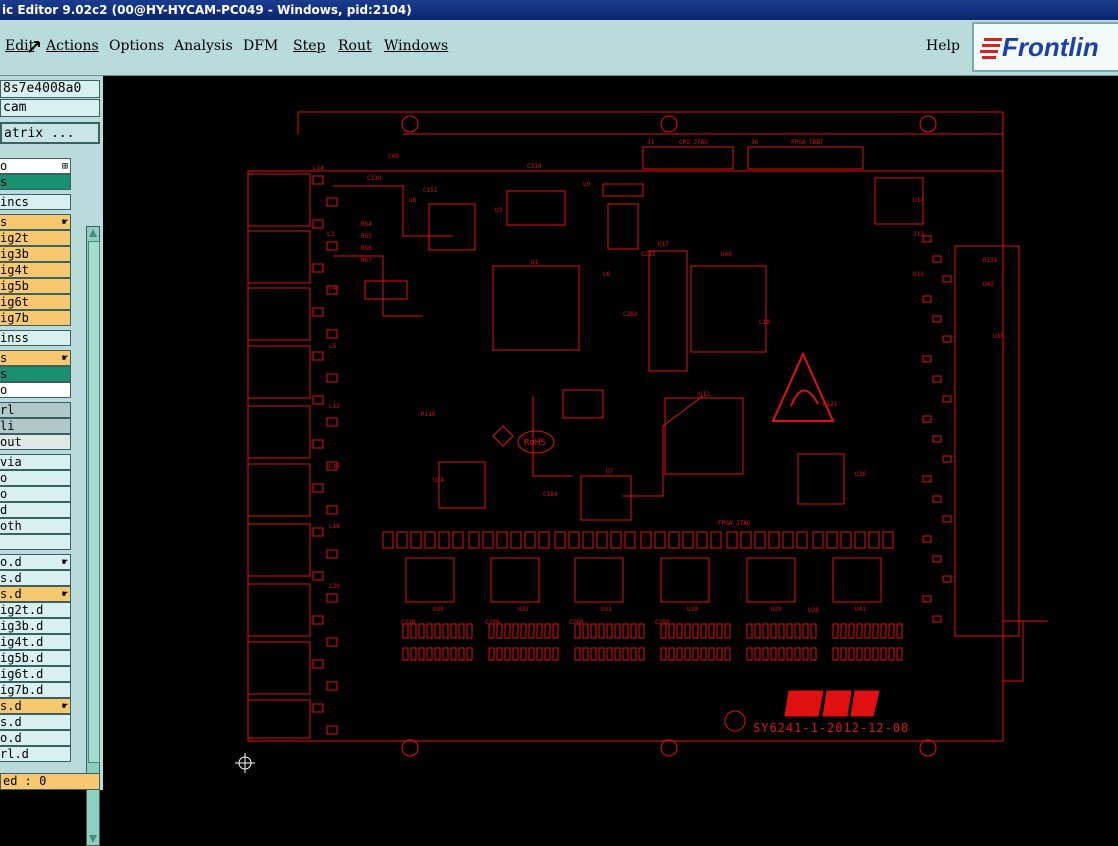 Image resolution: width=1118 pixels, height=846 pixels. What do you see at coordinates (35, 270) in the screenshot?
I see `layer-row: ig4t` at bounding box center [35, 270].